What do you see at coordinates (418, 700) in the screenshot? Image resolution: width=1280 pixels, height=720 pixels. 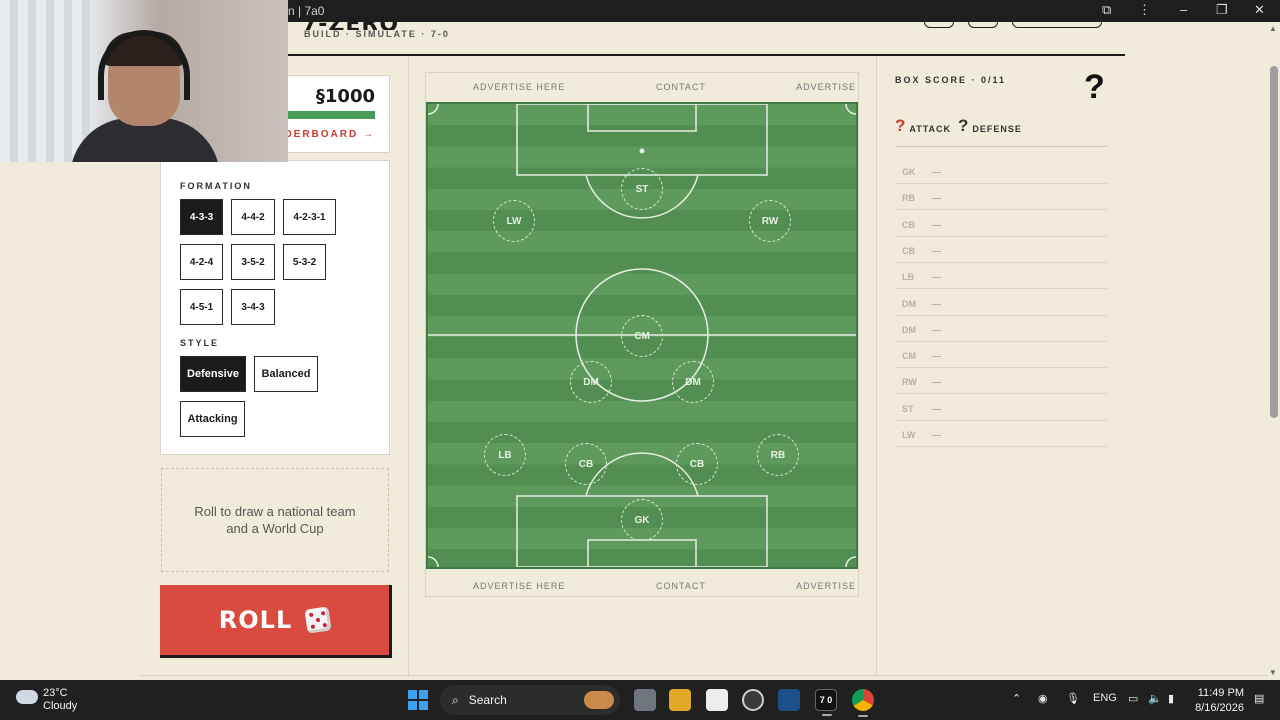 I see `windows-start-icon` at bounding box center [418, 700].